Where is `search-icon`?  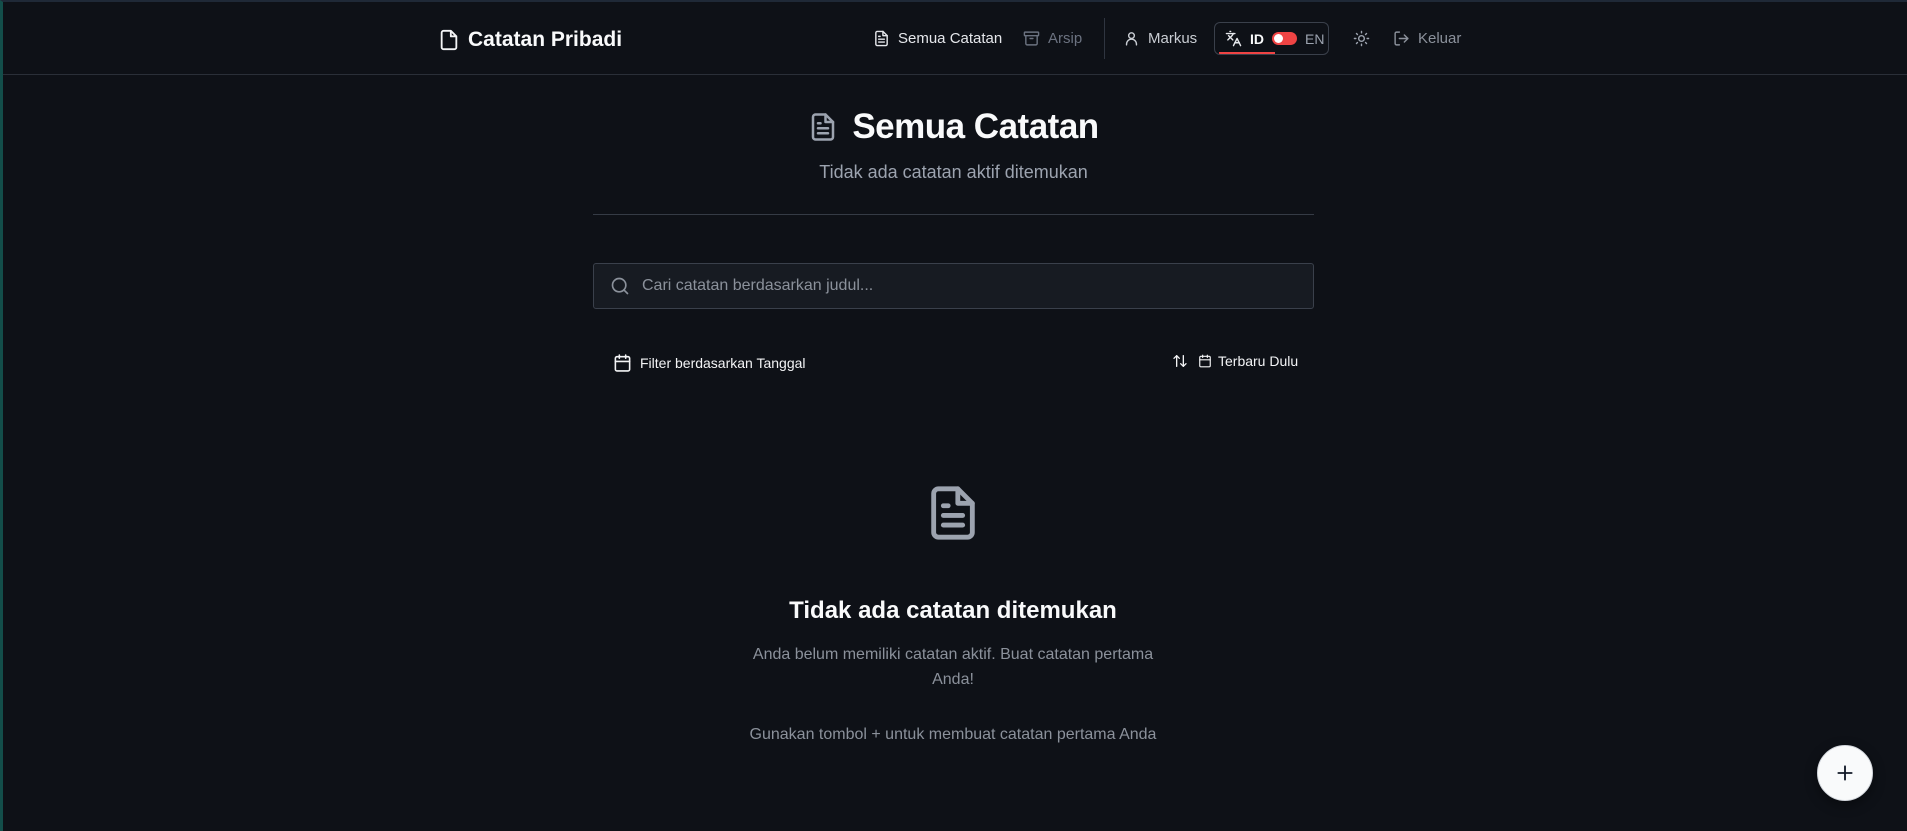 search-icon is located at coordinates (620, 286).